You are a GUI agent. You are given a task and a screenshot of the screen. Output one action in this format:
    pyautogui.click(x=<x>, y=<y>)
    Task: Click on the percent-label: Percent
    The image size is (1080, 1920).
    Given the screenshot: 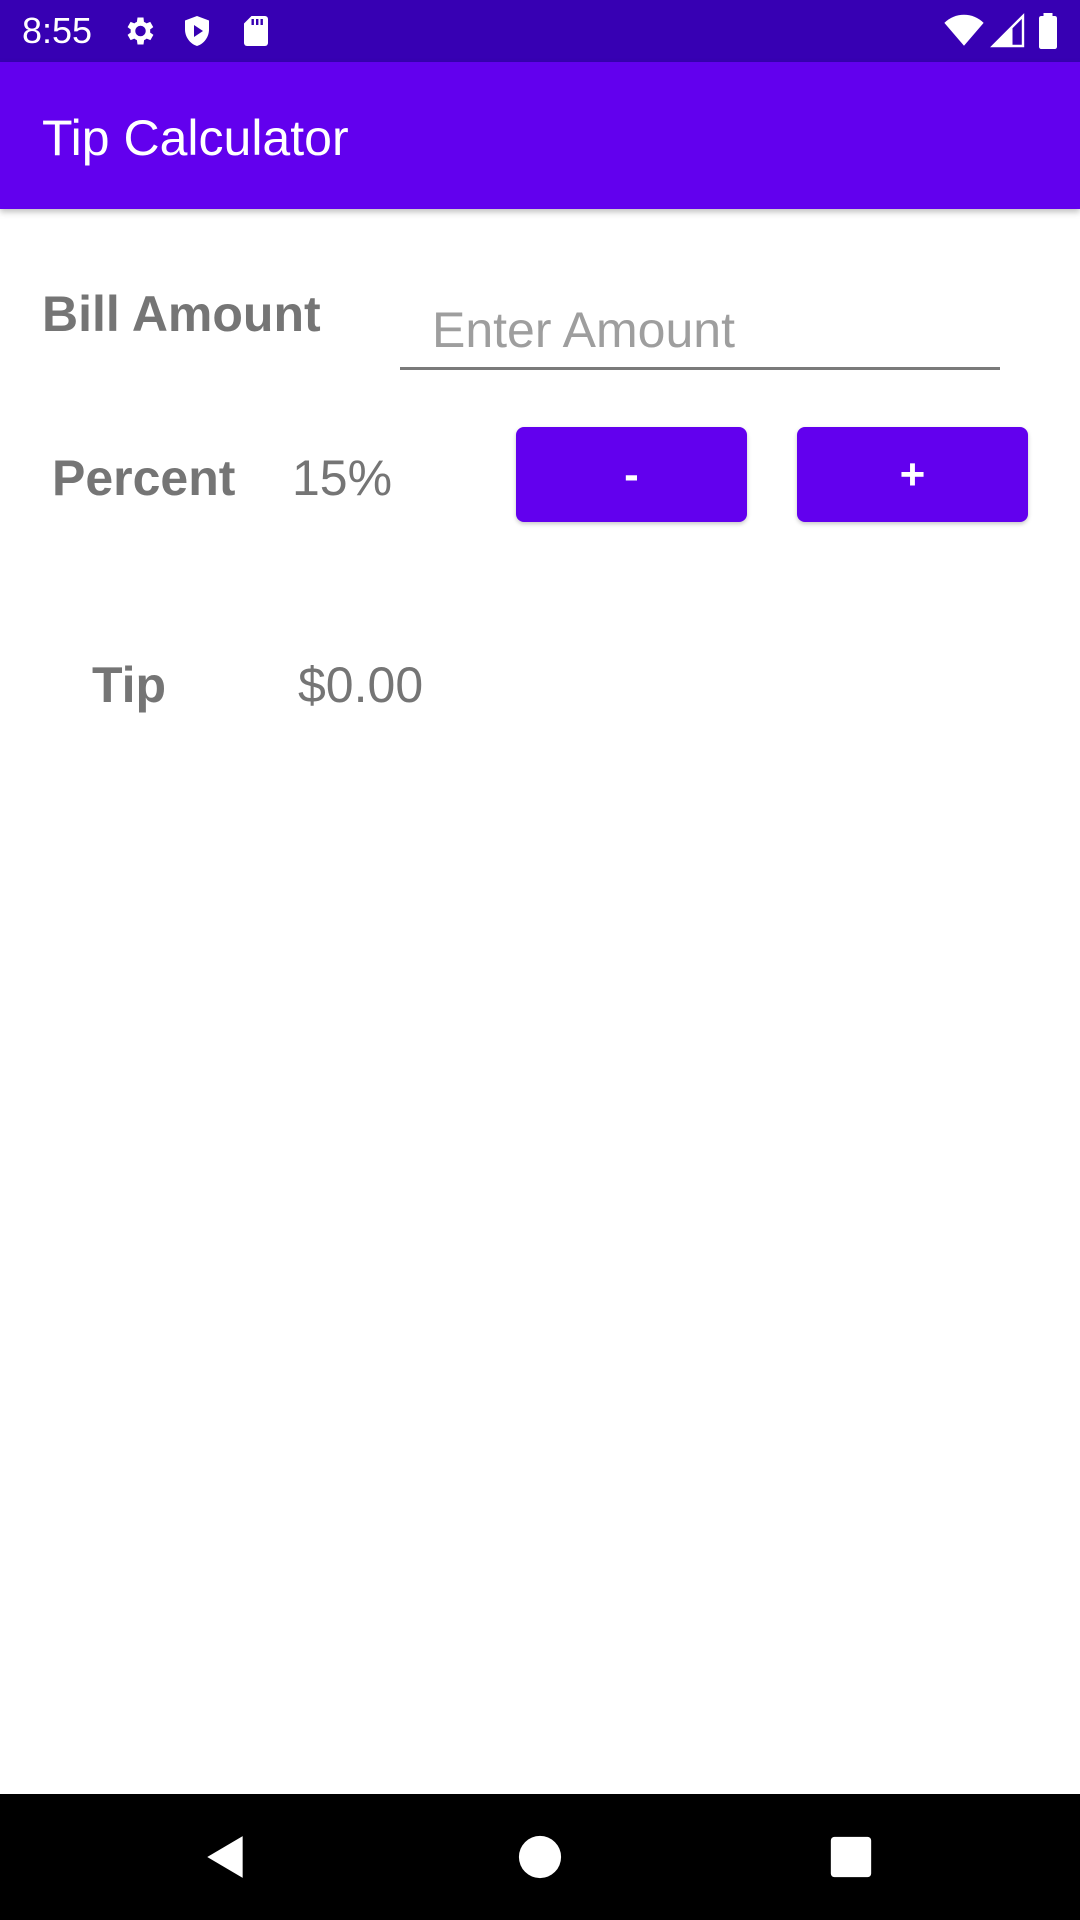 What is the action you would take?
    pyautogui.click(x=144, y=478)
    